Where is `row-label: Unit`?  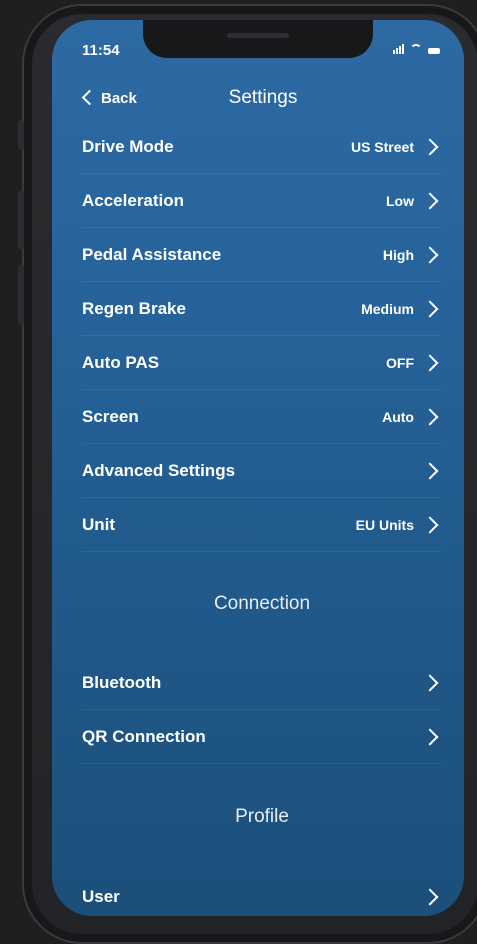 row-label: Unit is located at coordinates (99, 524).